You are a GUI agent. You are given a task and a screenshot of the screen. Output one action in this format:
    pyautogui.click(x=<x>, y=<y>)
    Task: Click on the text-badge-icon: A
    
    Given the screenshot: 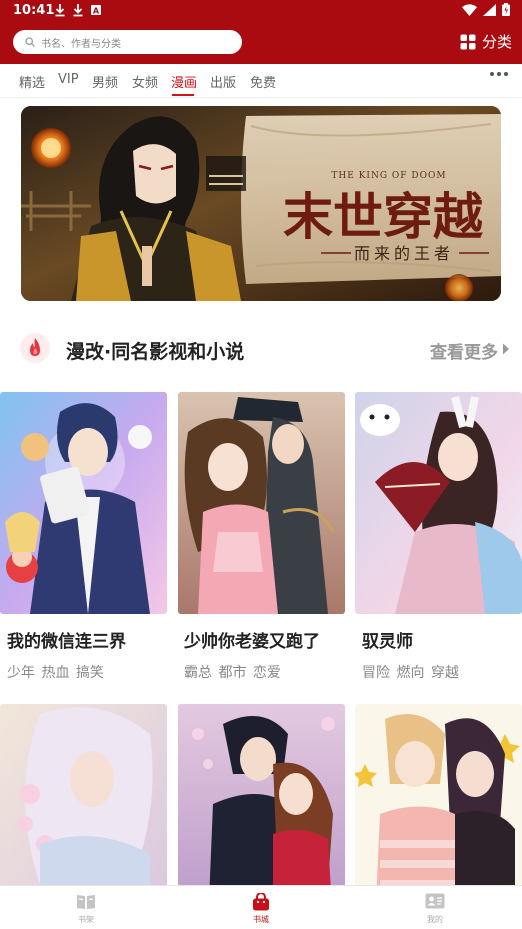 What is the action you would take?
    pyautogui.click(x=96, y=10)
    